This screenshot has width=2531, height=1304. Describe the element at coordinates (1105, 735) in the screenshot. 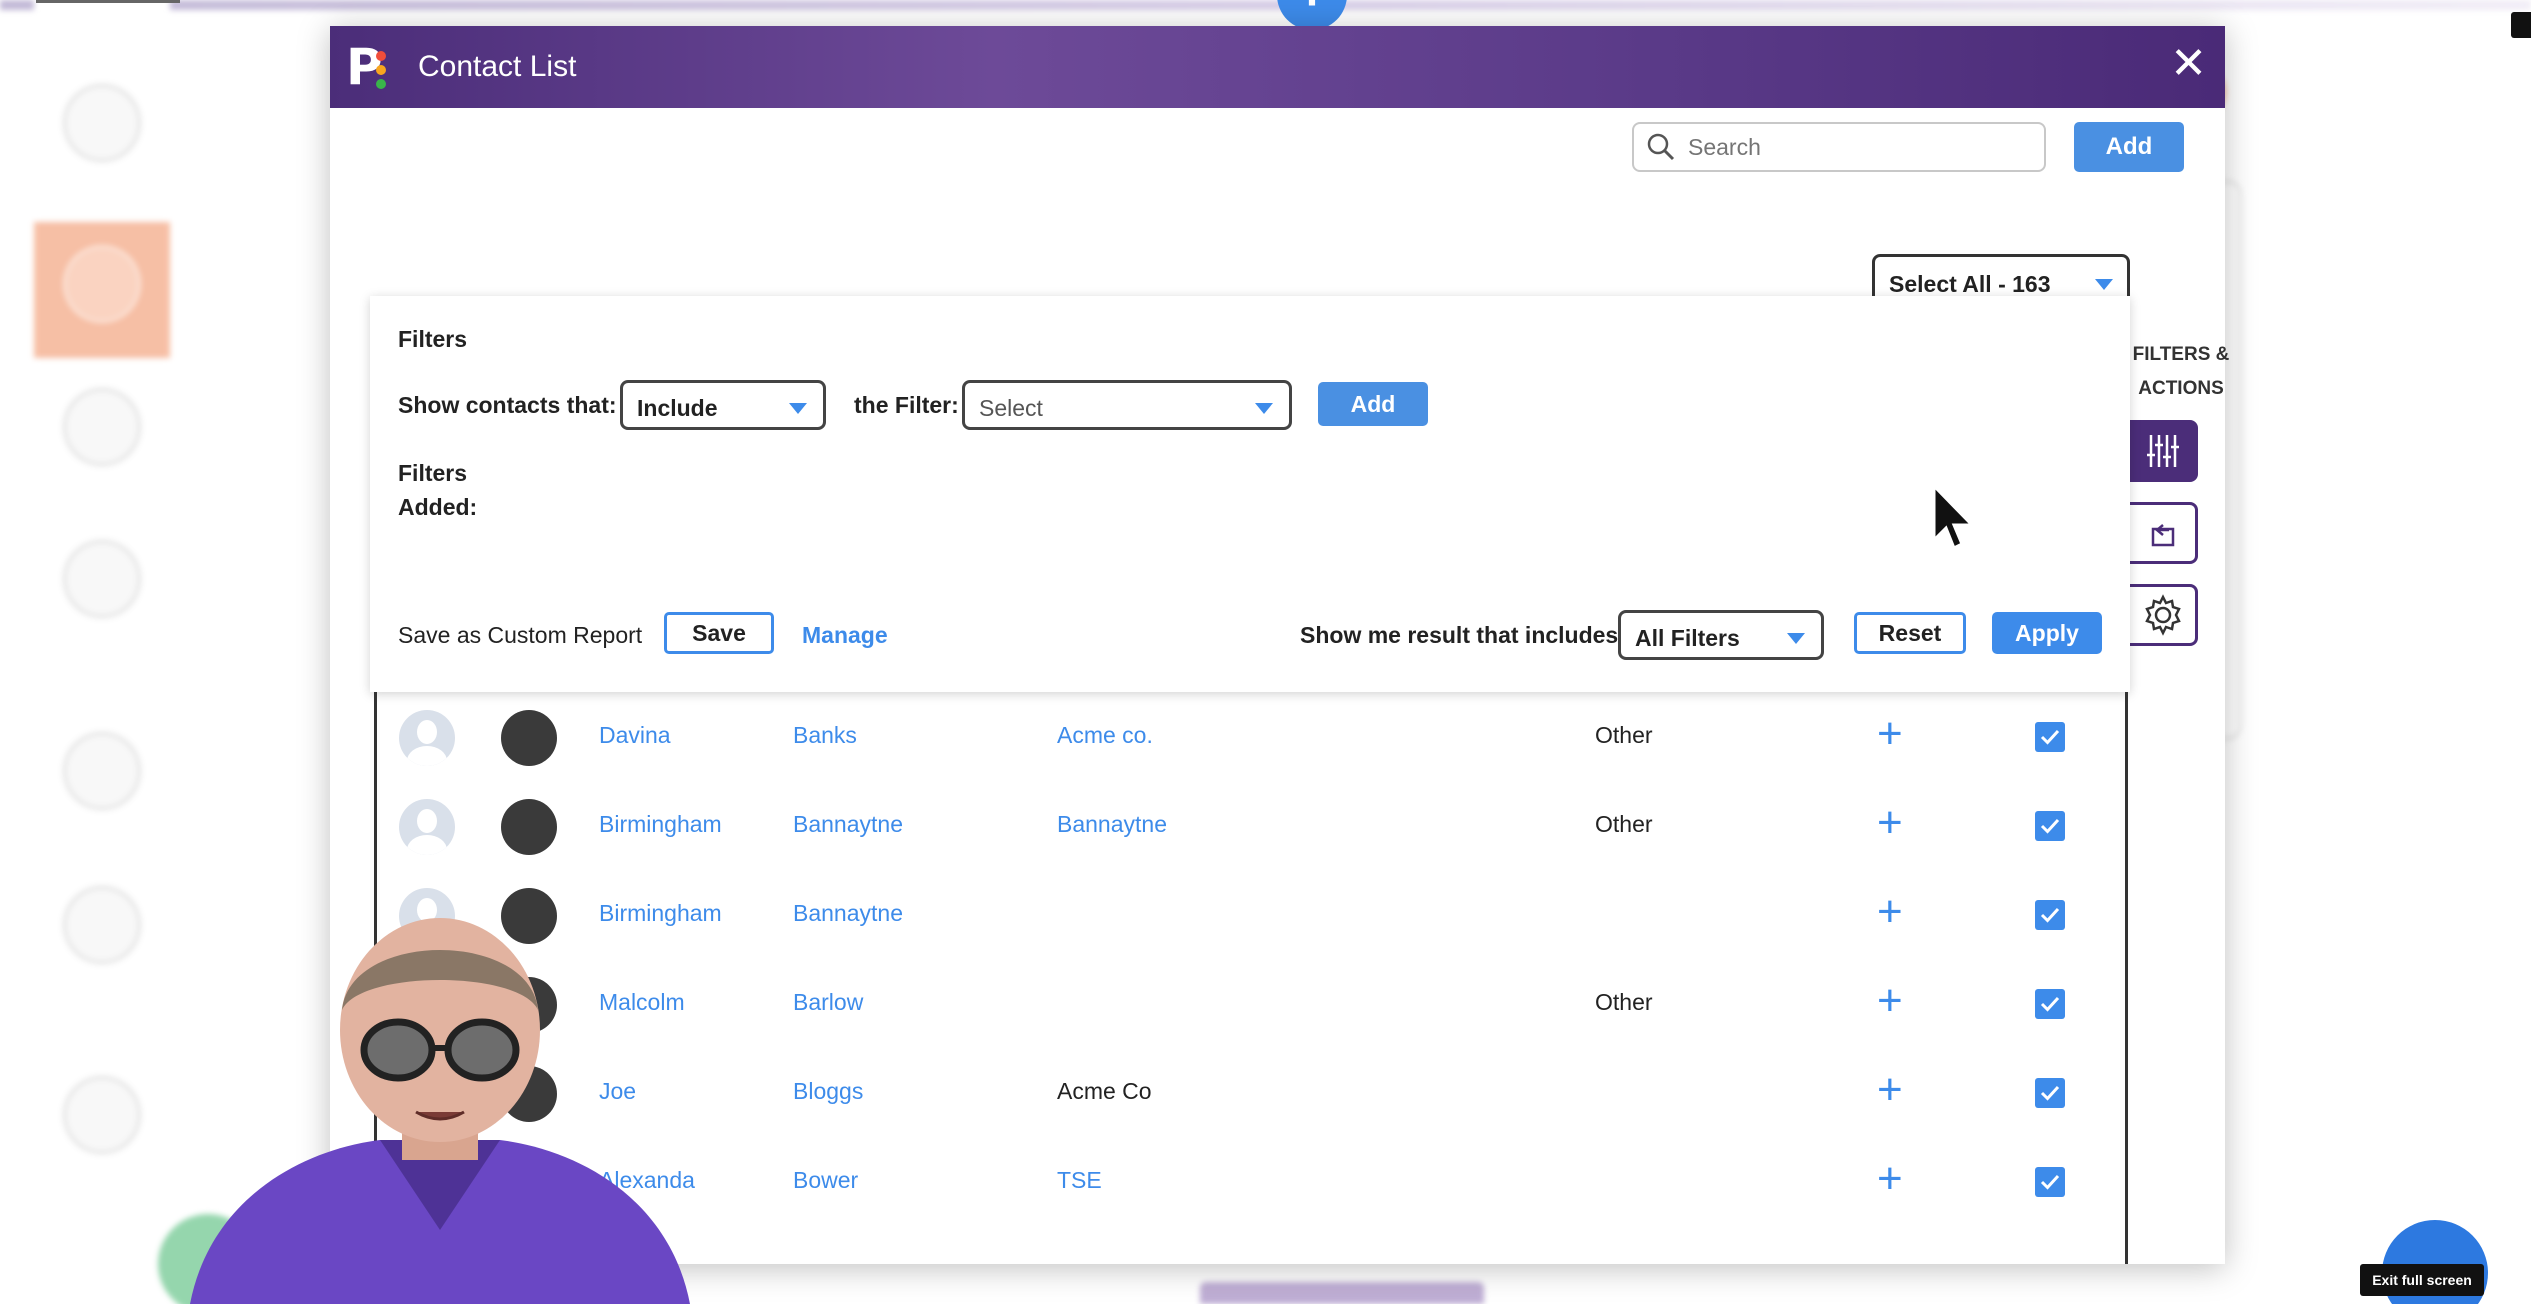

I see `company-link: Acme co.` at that location.